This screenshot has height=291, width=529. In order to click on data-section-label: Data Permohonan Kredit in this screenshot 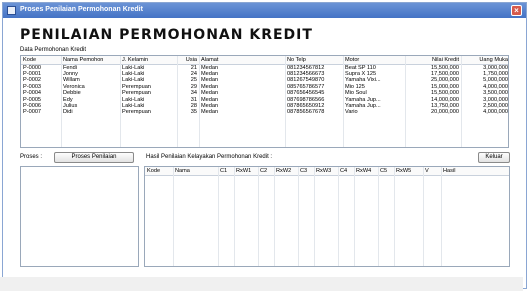, I will do `click(53, 50)`.